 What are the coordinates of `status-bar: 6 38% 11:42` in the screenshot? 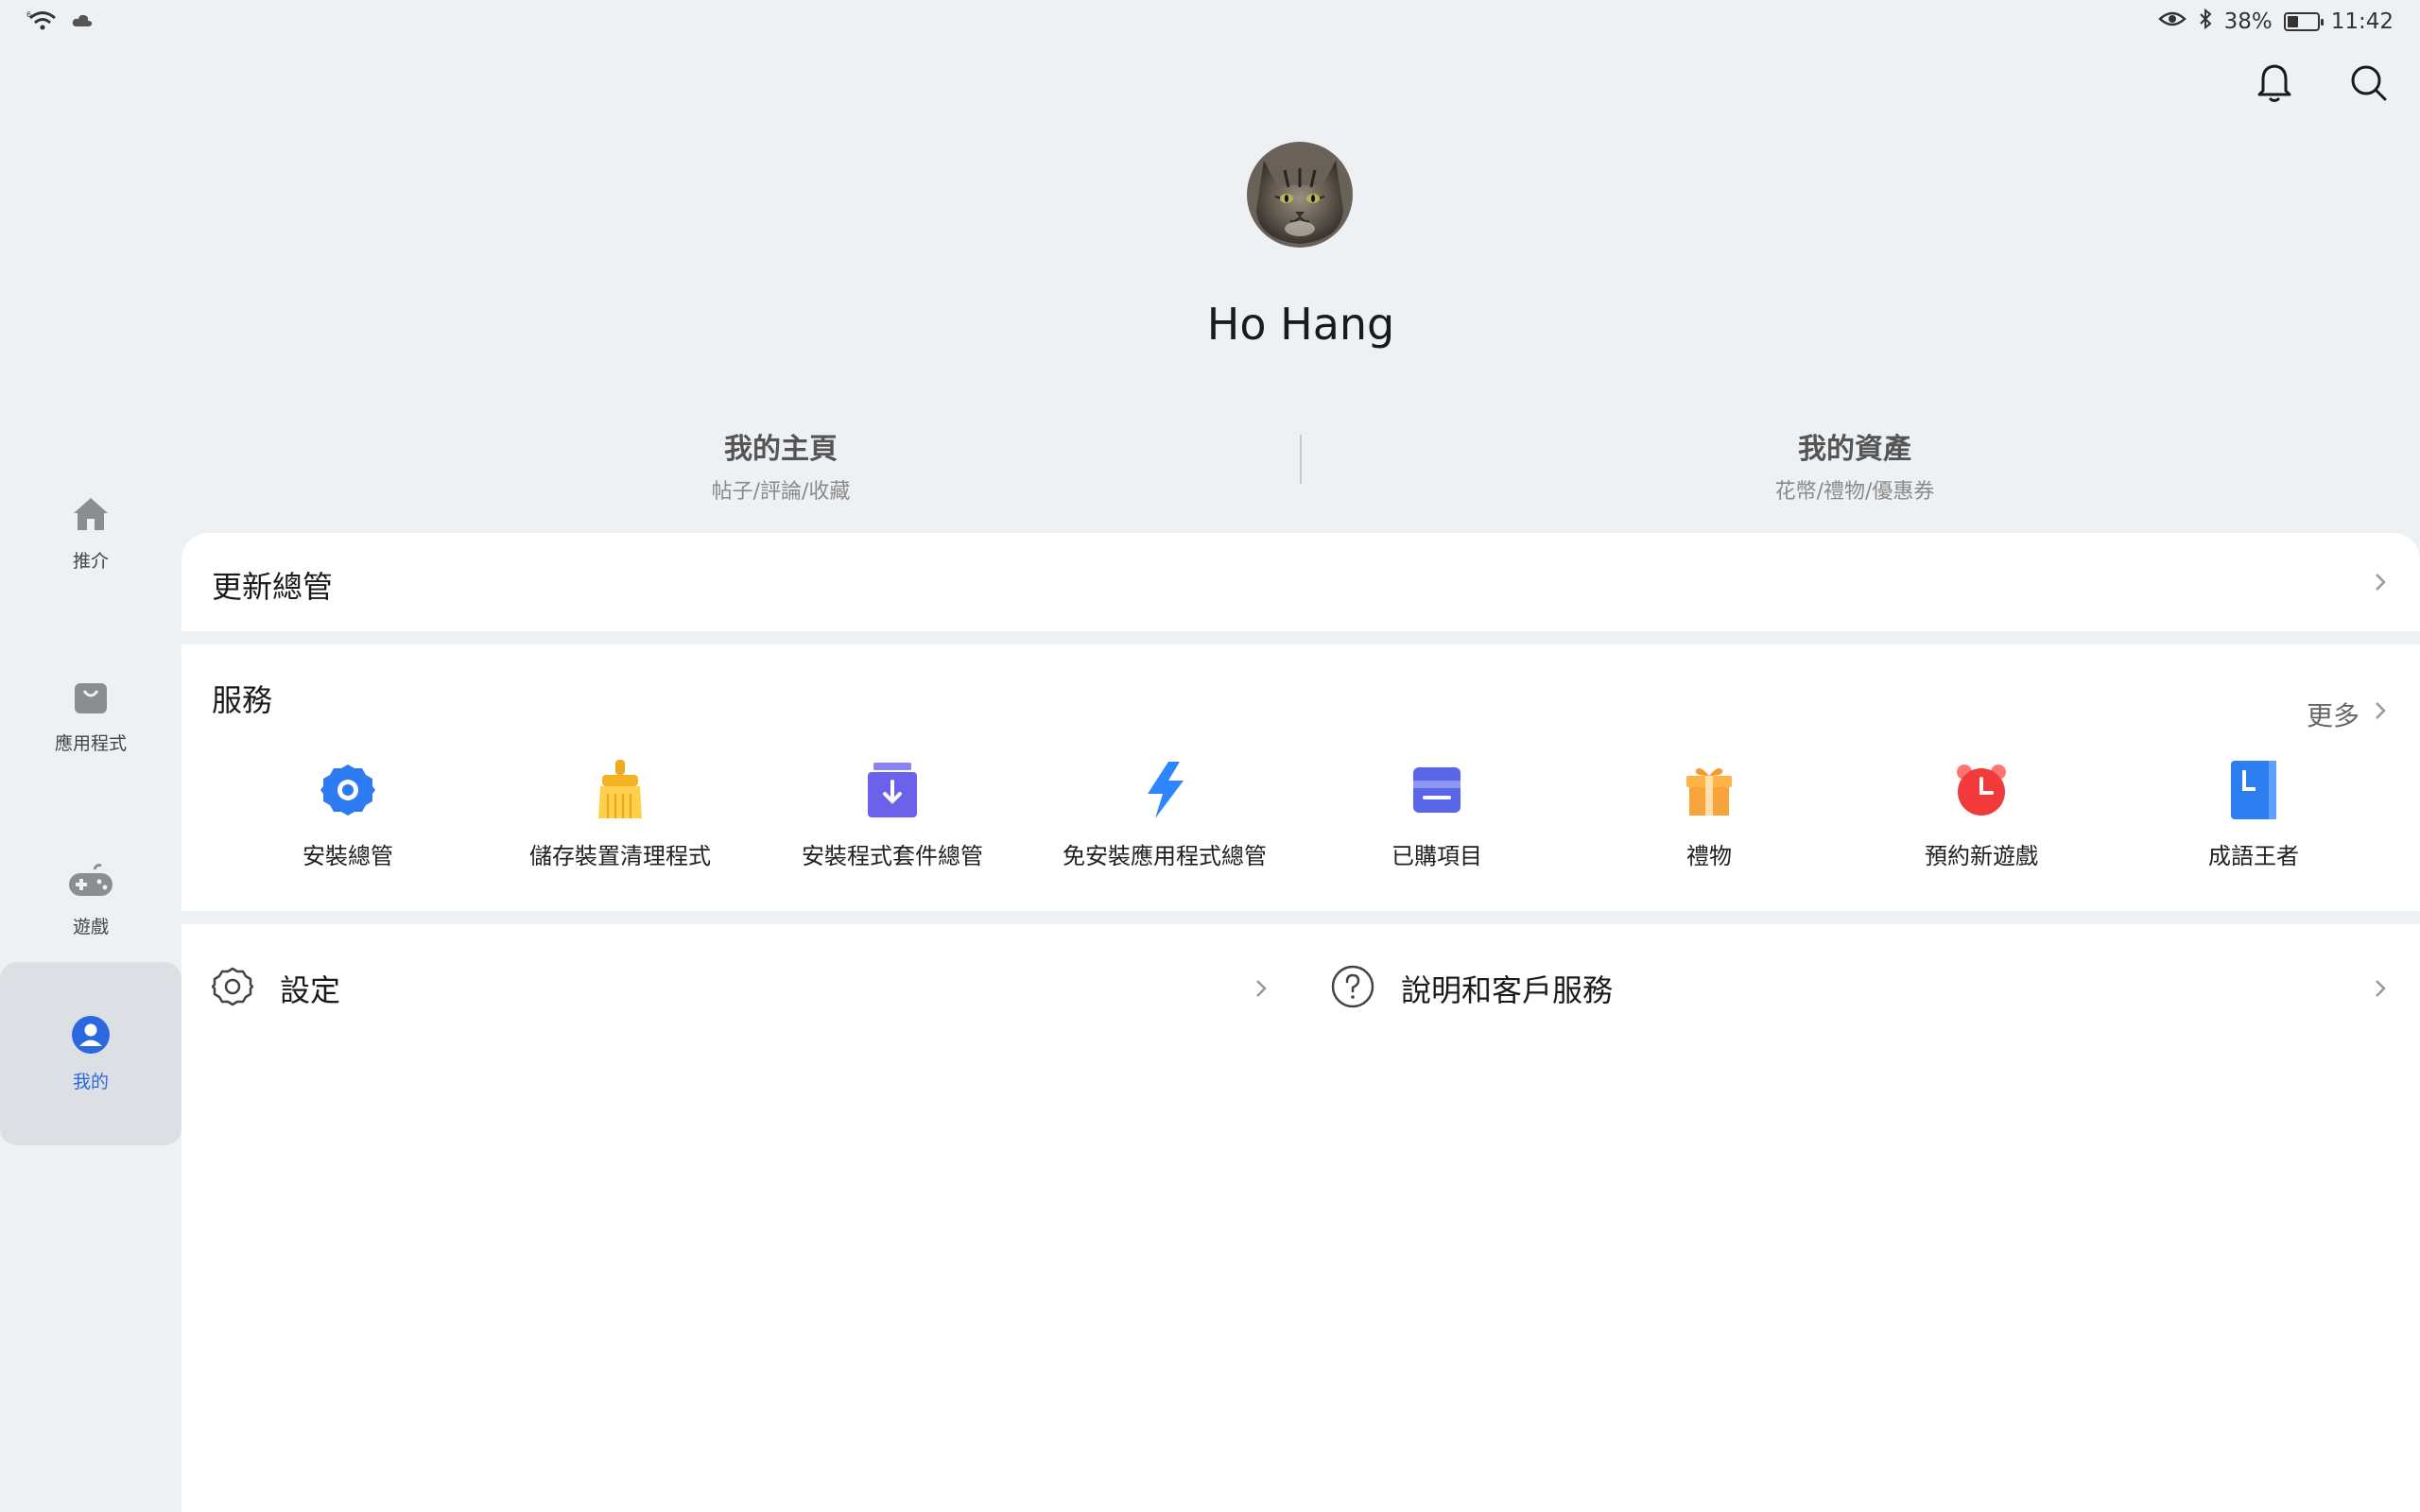 It's located at (1210, 22).